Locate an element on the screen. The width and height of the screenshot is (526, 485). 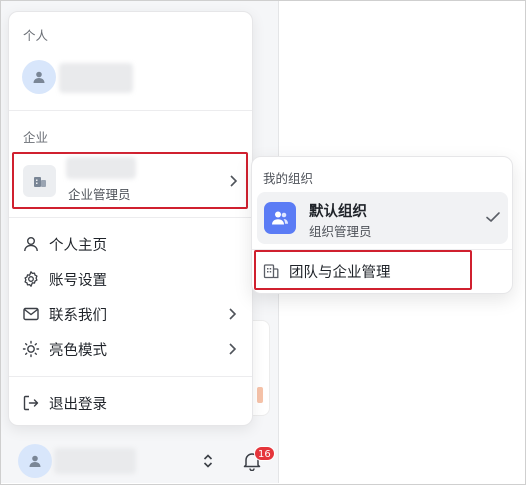
user-icon is located at coordinates (31, 244).